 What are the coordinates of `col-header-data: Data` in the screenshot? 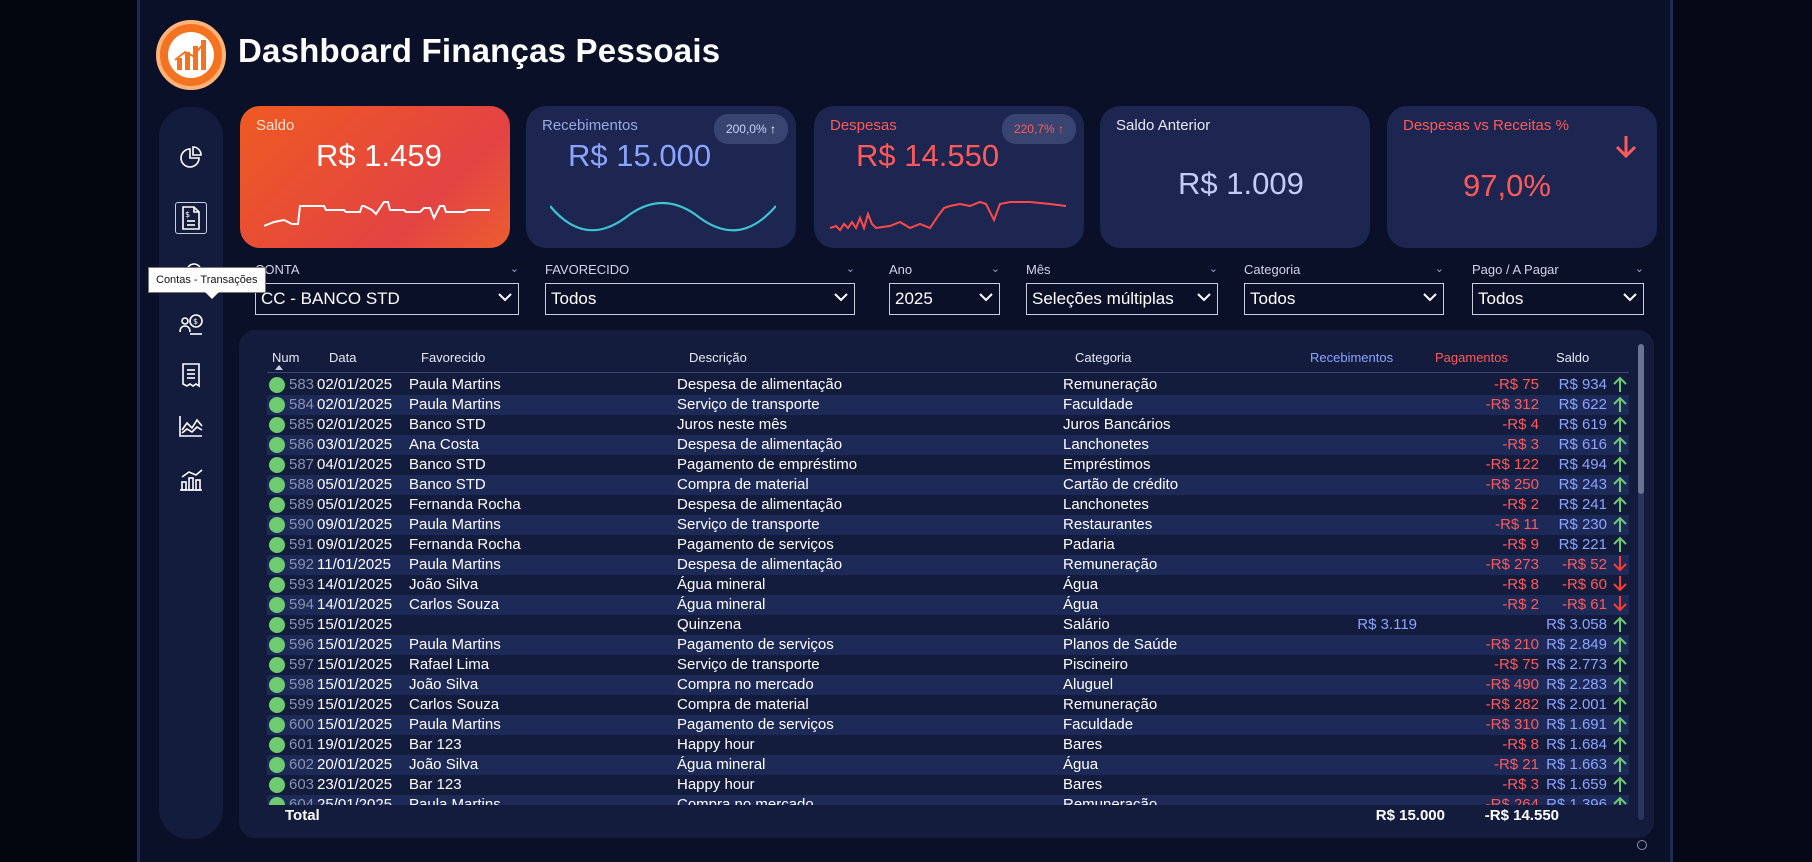 It's located at (342, 357).